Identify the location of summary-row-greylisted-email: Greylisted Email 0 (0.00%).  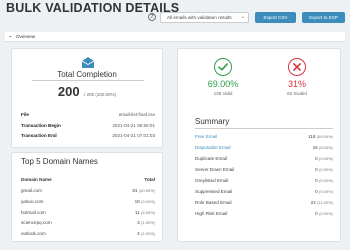
(264, 180).